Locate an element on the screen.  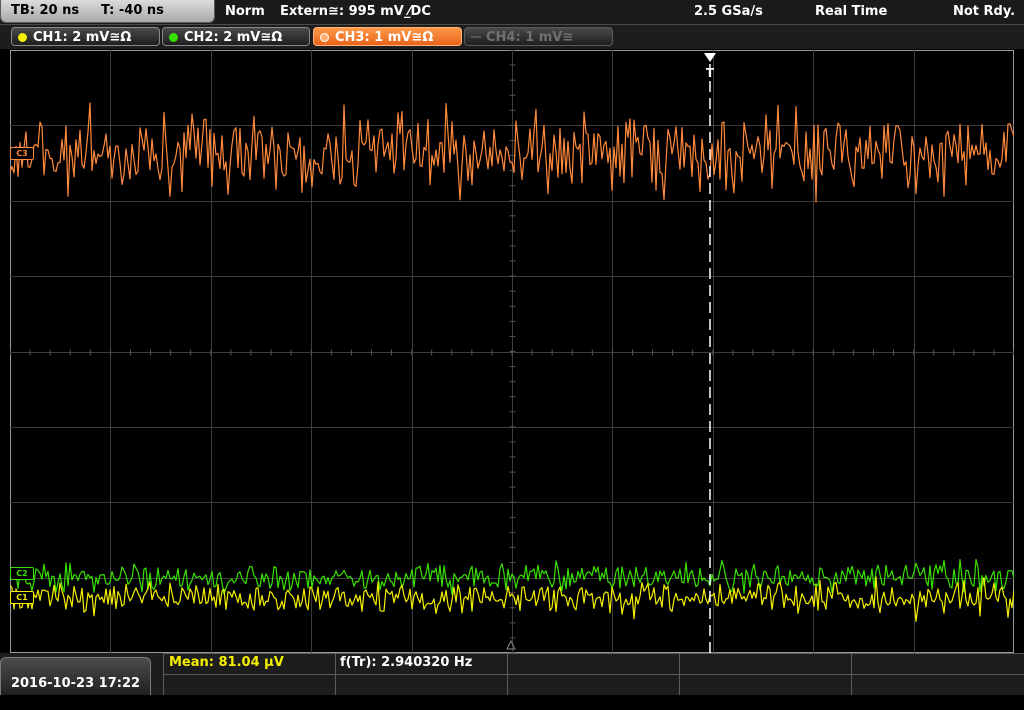
trigger-source: Extern≅: 995 mV ⁄̲DC is located at coordinates (355, 12).